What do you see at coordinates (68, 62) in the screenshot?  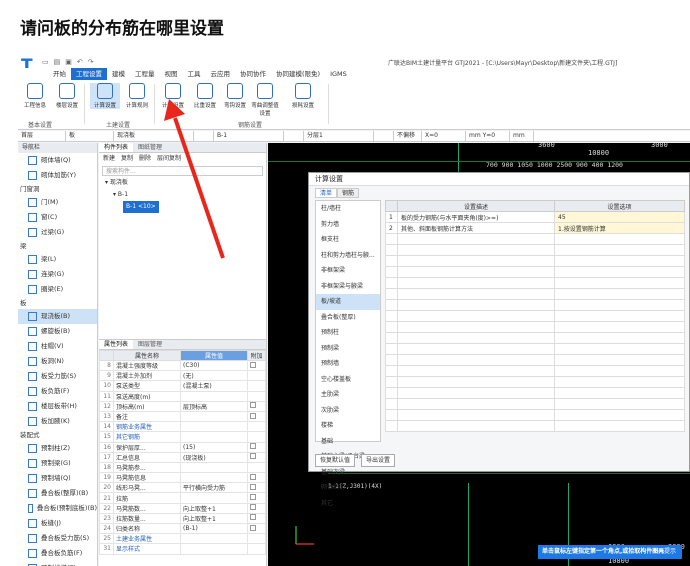 I see `save-icon: ▣` at bounding box center [68, 62].